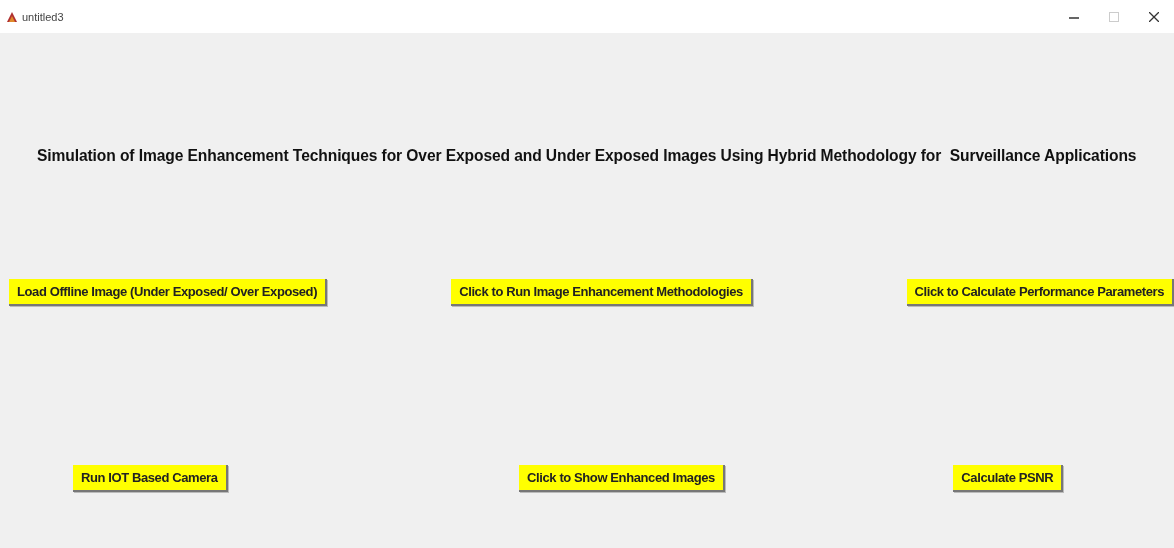 The image size is (1174, 548). Describe the element at coordinates (1008, 478) in the screenshot. I see `action-button: Calculate PSNR` at that location.